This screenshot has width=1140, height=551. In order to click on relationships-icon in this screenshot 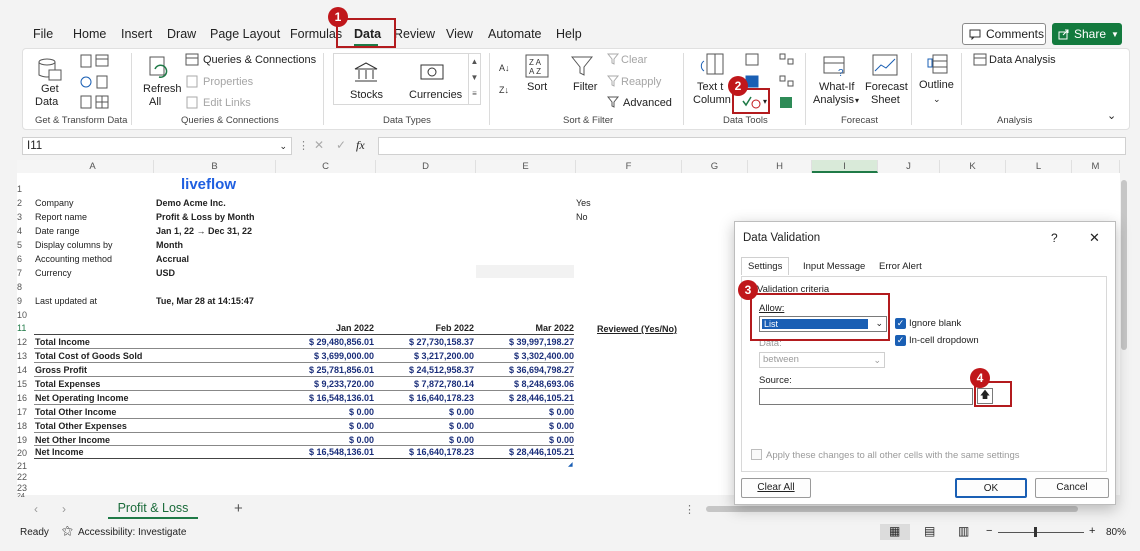, I will do `click(787, 81)`.